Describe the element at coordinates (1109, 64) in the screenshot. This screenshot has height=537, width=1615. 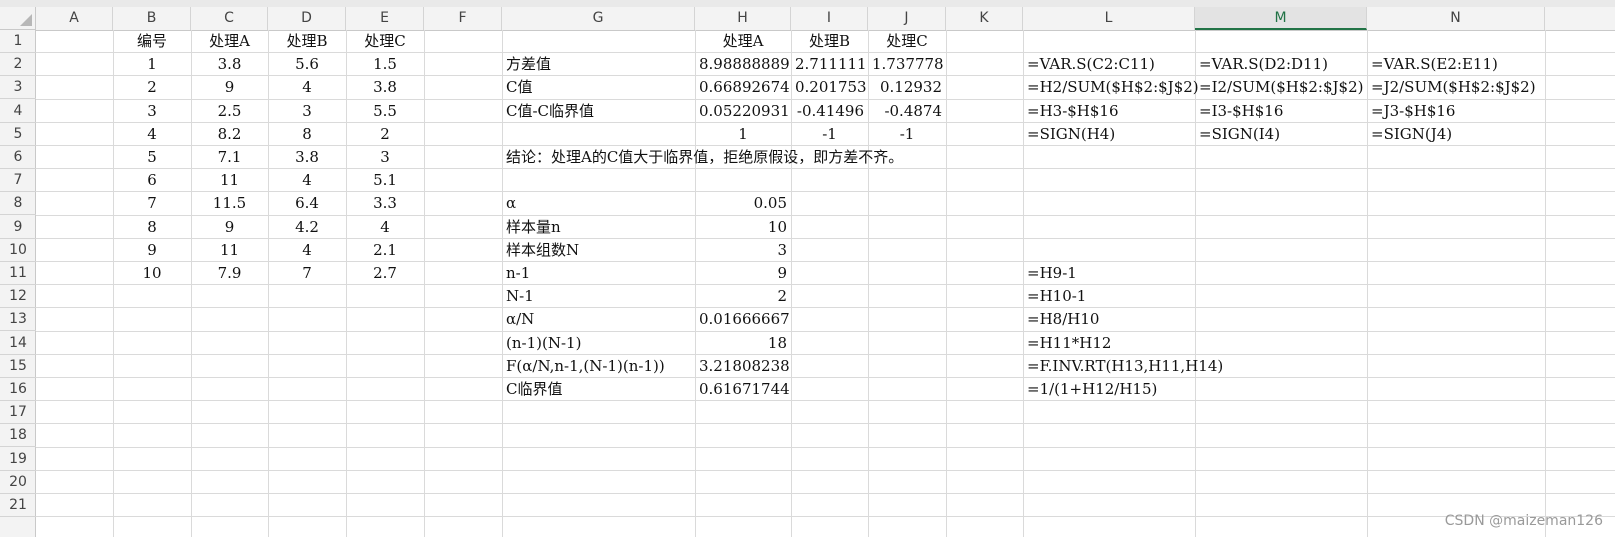
I see `cell-l2: =VAR.S(C2:C11)` at that location.